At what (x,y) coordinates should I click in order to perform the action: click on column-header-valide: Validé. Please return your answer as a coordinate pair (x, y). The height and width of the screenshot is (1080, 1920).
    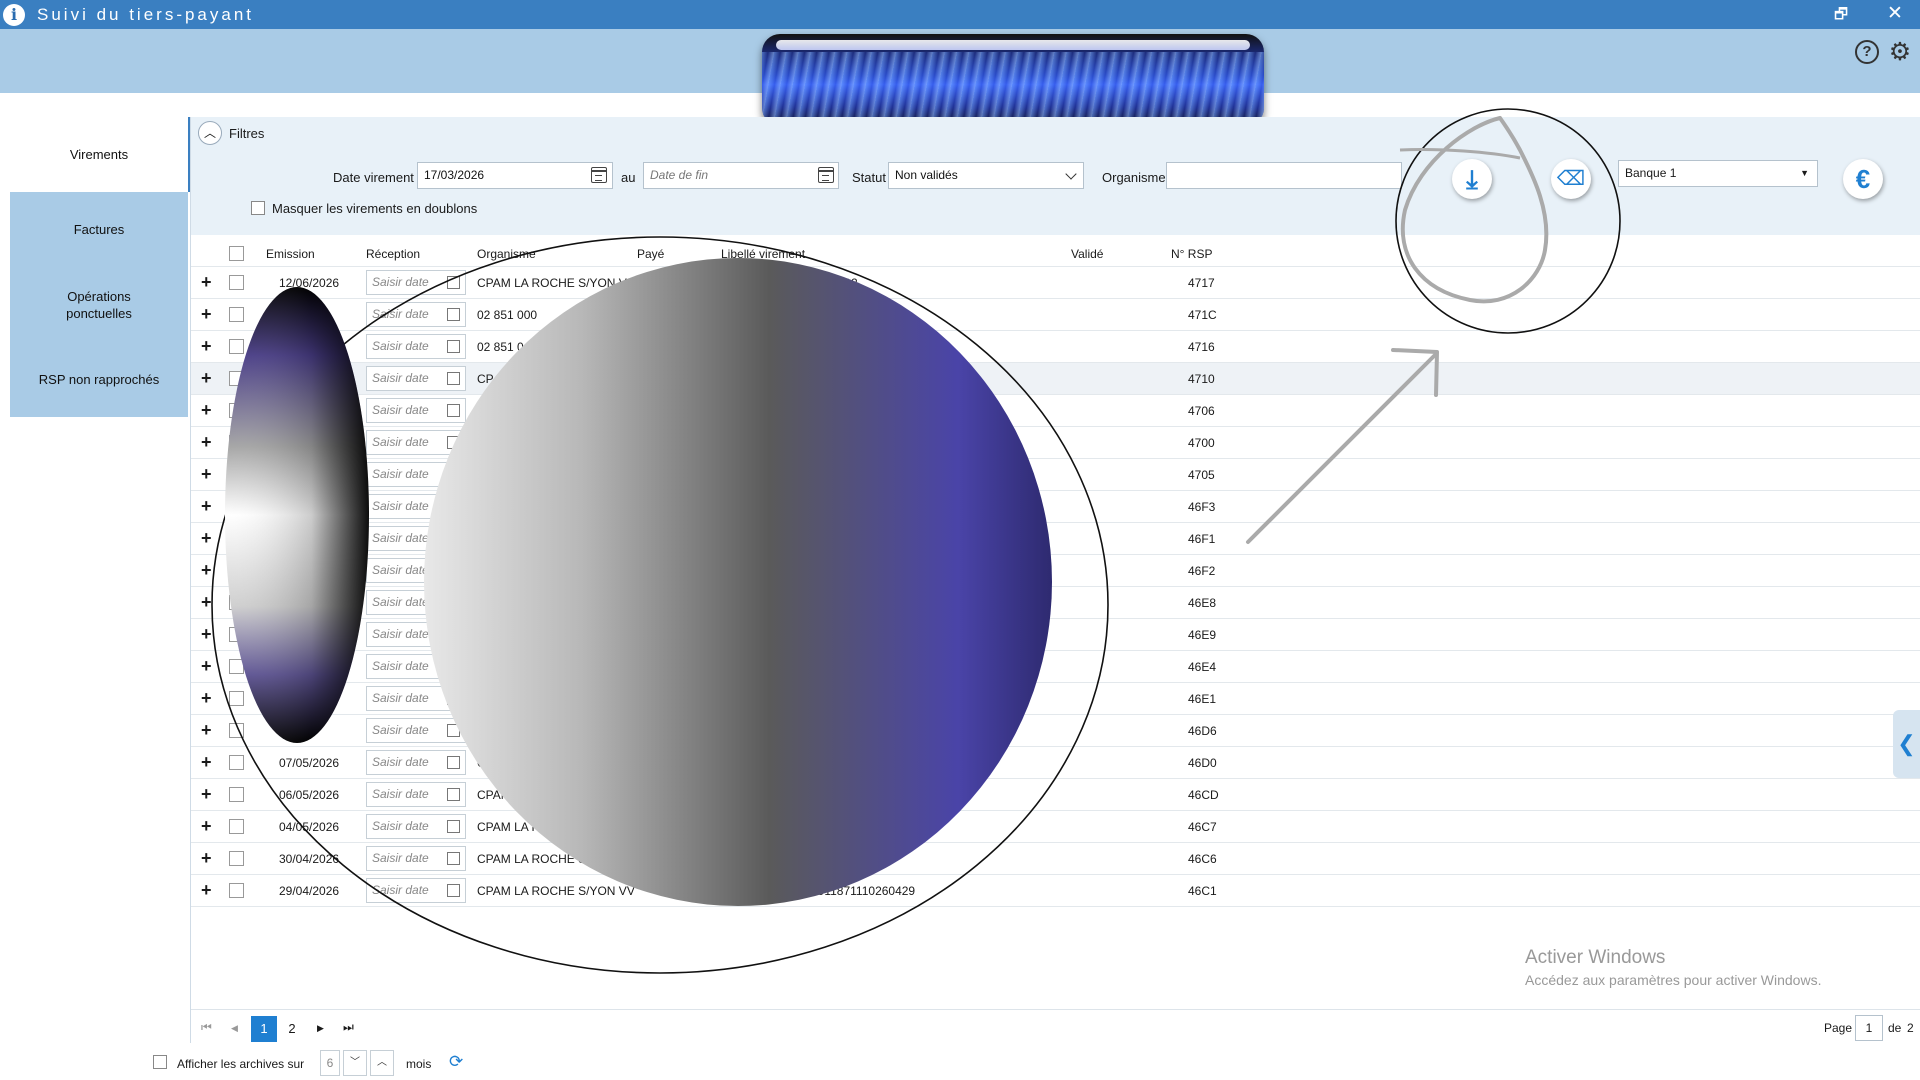
    Looking at the image, I should click on (1087, 254).